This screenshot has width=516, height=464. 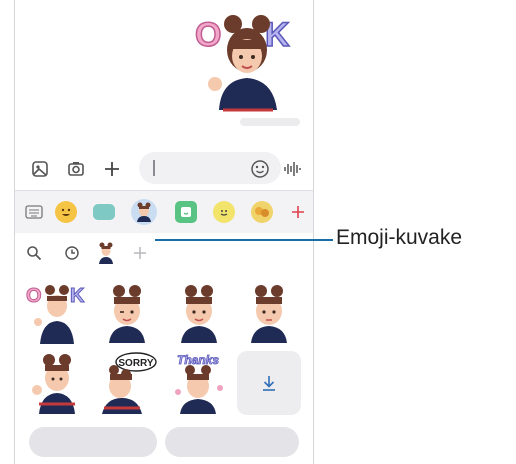 What do you see at coordinates (399, 237) in the screenshot?
I see `callout-label: Emoji-kuvake` at bounding box center [399, 237].